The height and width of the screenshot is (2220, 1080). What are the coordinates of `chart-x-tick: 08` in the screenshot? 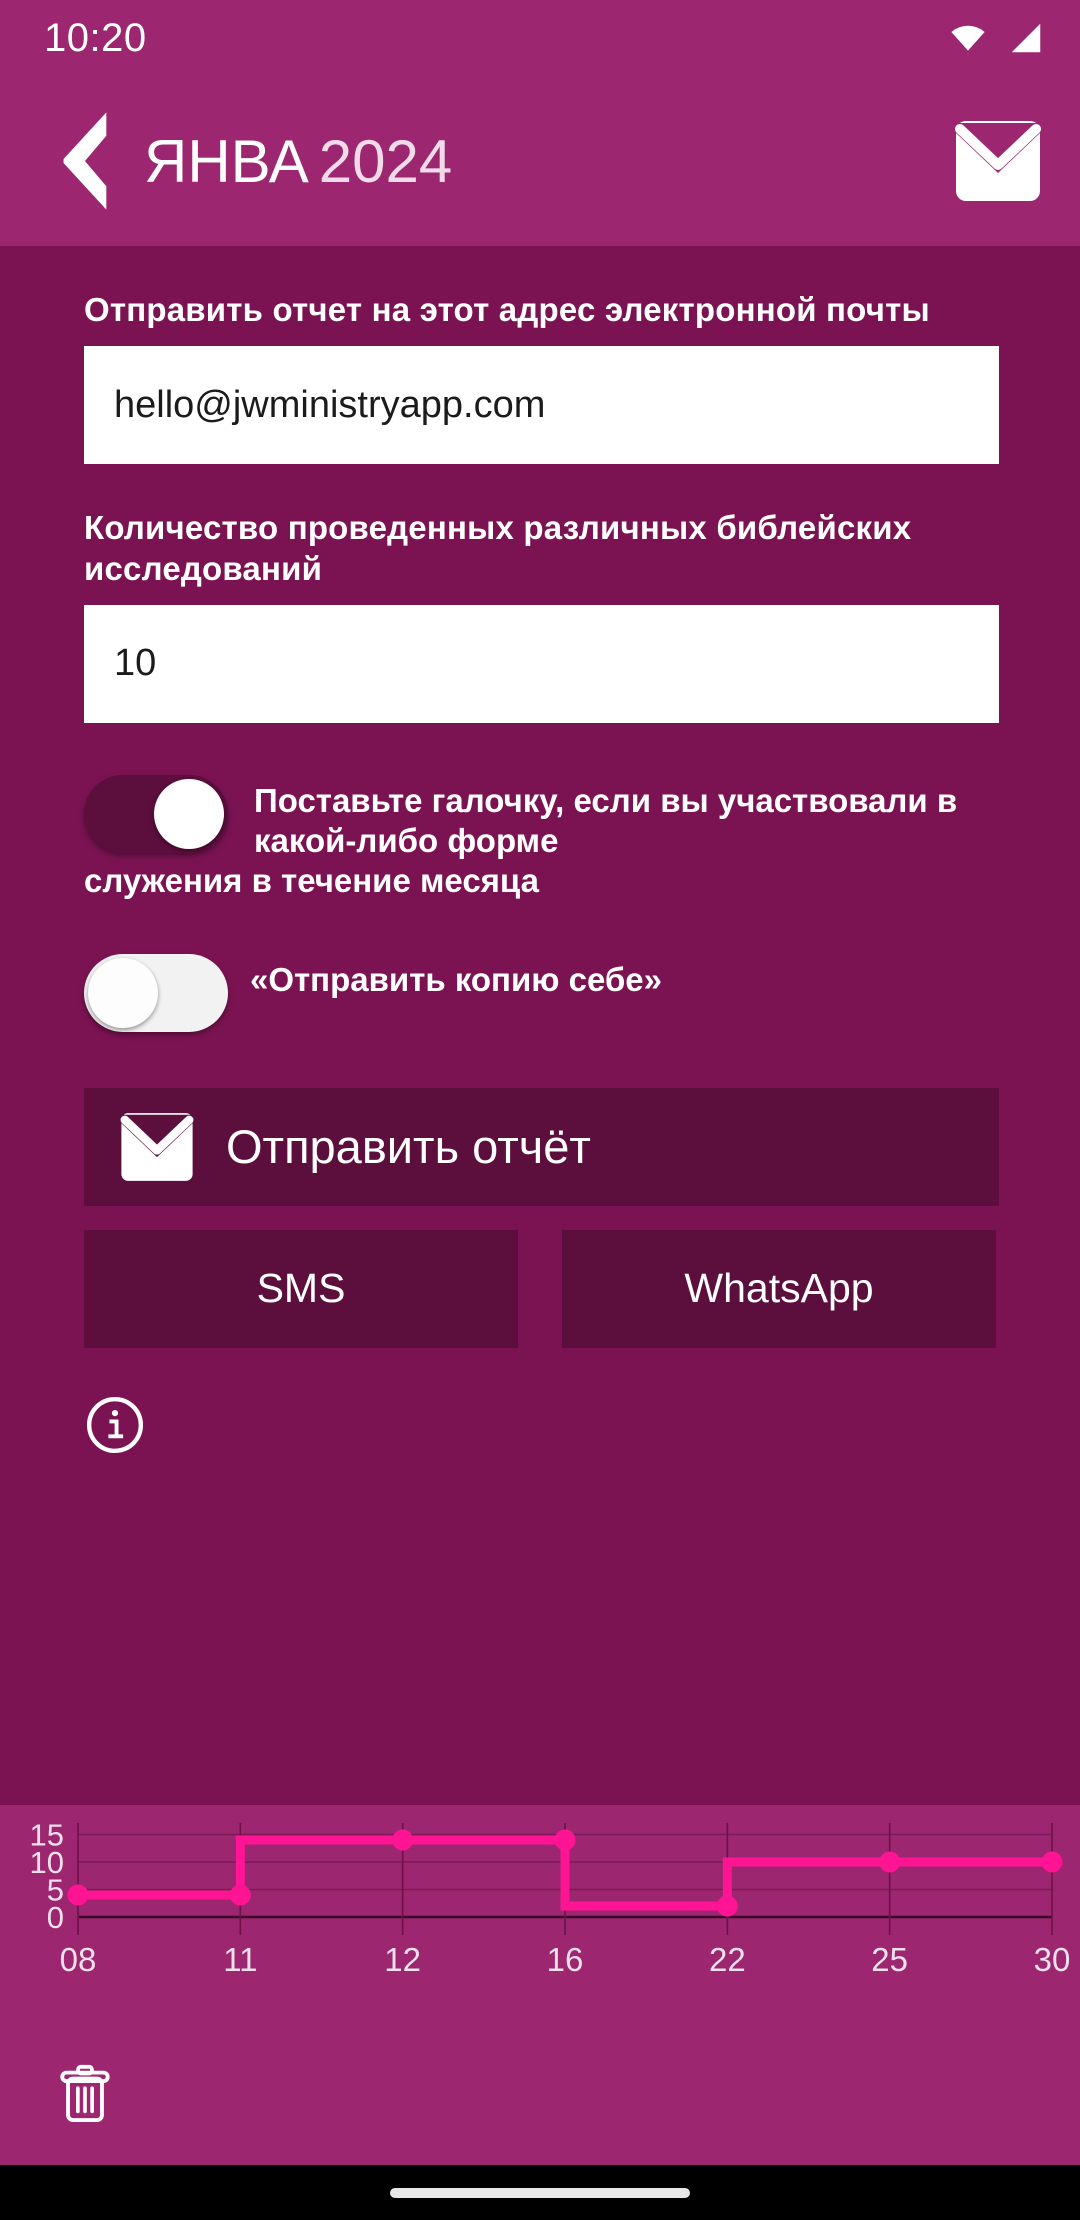 It's located at (78, 1959).